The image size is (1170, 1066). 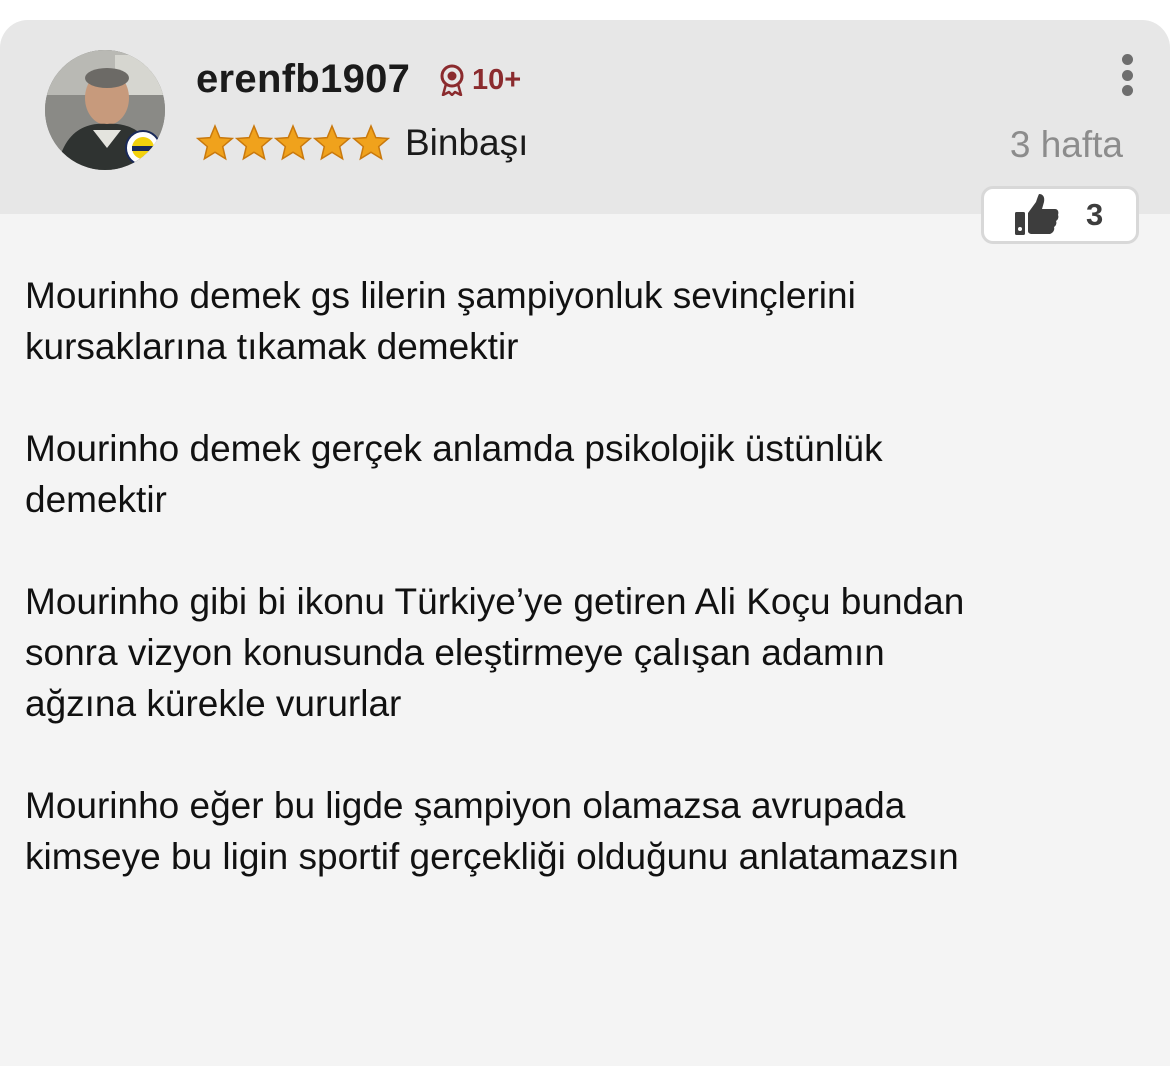 I want to click on medal-icon, so click(x=452, y=80).